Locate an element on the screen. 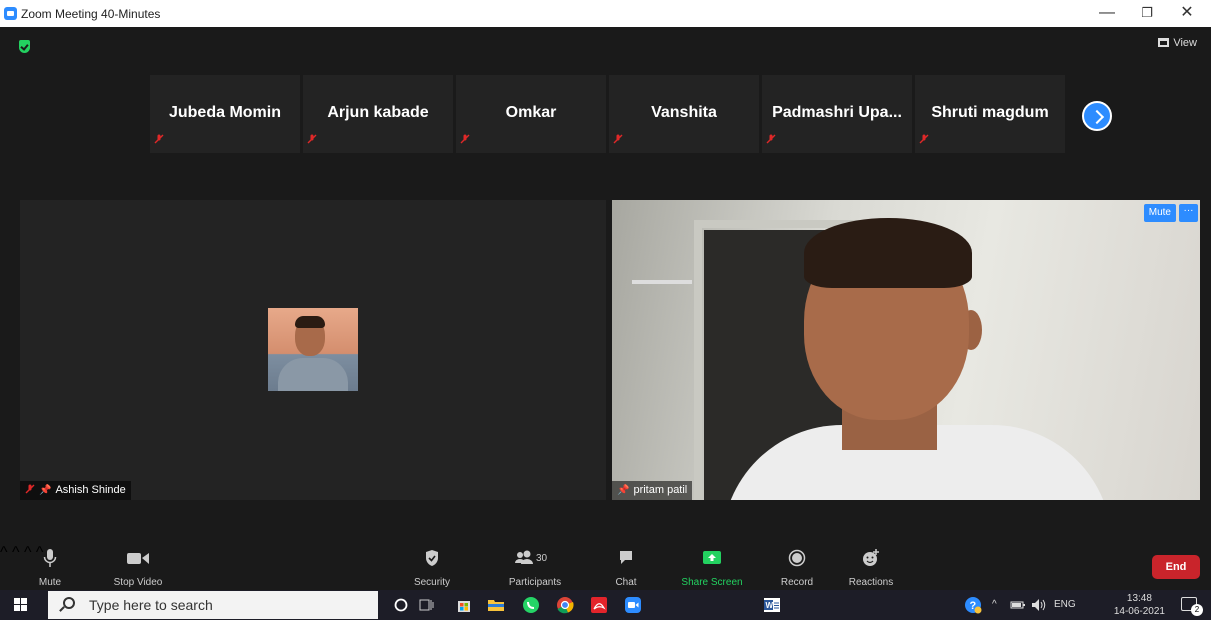  end-meeting-button: End is located at coordinates (1176, 567).